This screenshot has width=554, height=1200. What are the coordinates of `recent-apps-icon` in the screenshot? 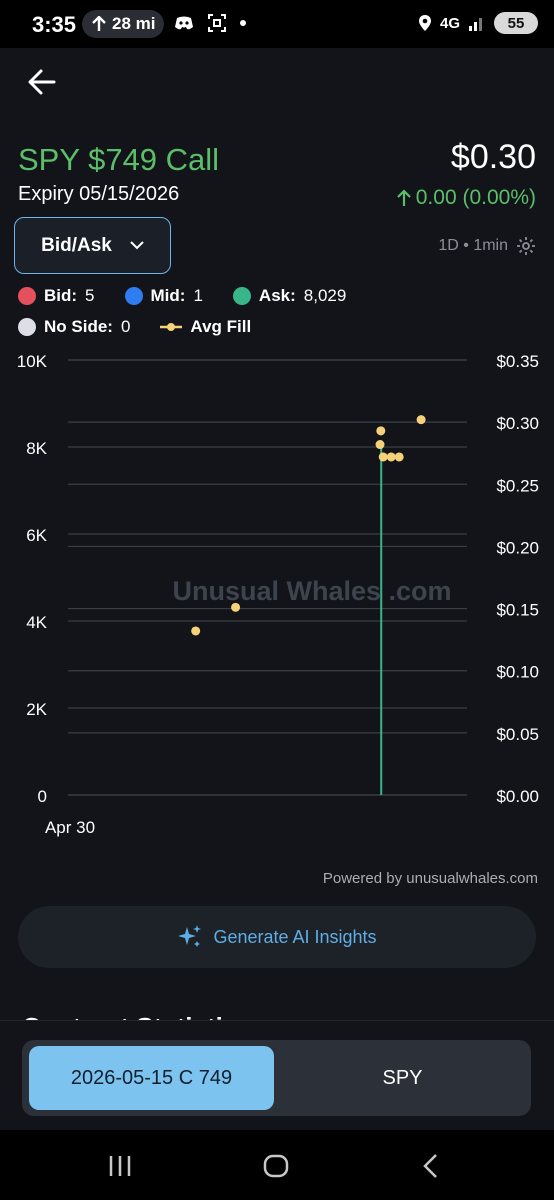 It's located at (120, 1166).